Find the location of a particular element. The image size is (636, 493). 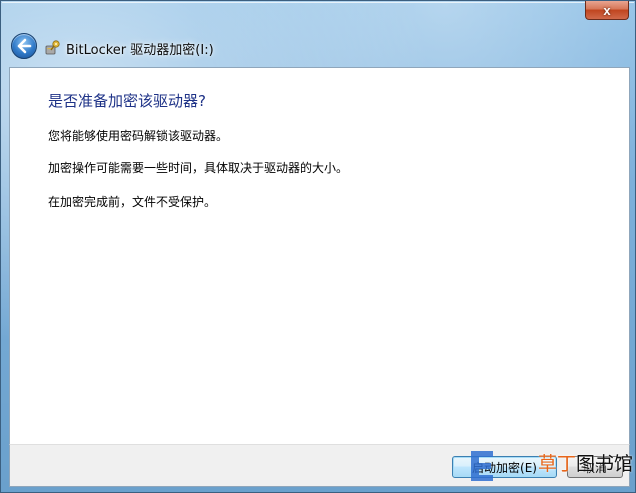

back-arrow-icon is located at coordinates (24, 46).